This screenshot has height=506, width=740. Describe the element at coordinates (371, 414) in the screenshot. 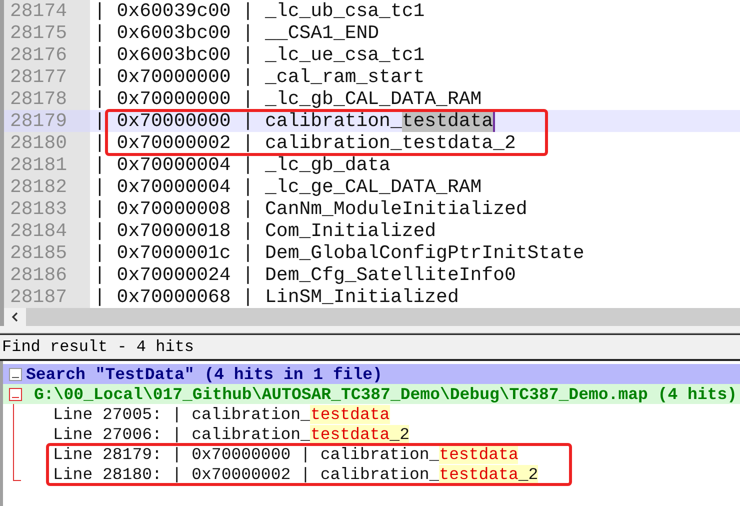

I see `search-hit-row: Line 27005: | calibration_testdata` at that location.